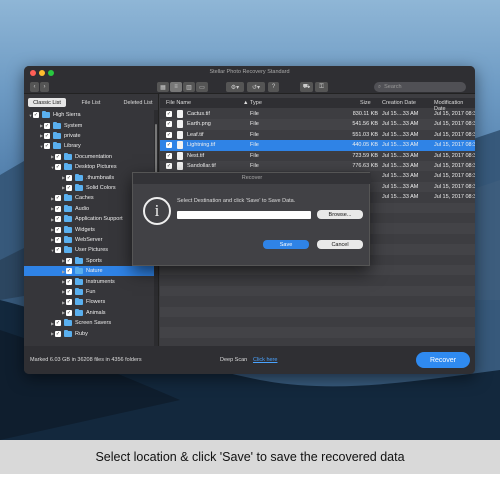 Image resolution: width=500 pixels, height=500 pixels. Describe the element at coordinates (138, 102) in the screenshot. I see `tab-deleted-list: Deleted List` at that location.